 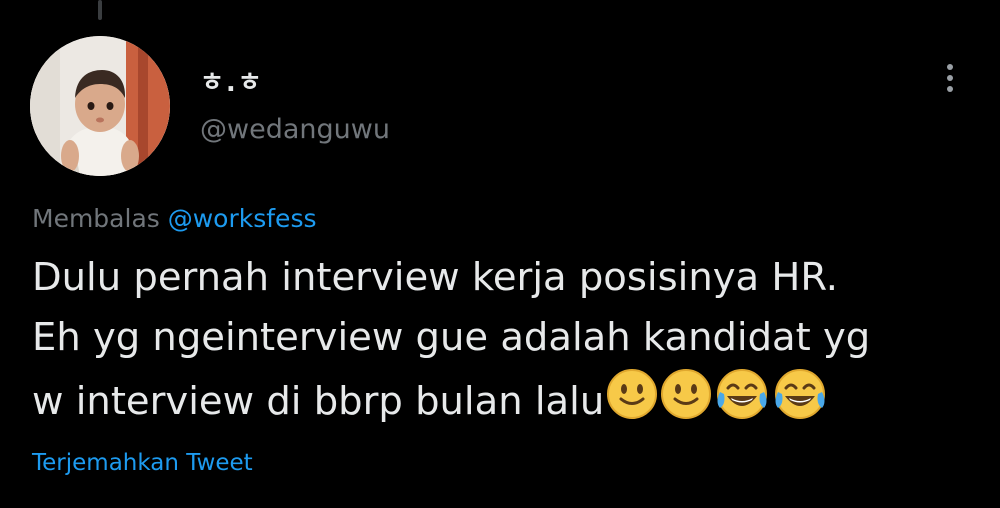 I want to click on more-vertical-icon, so click(x=950, y=67).